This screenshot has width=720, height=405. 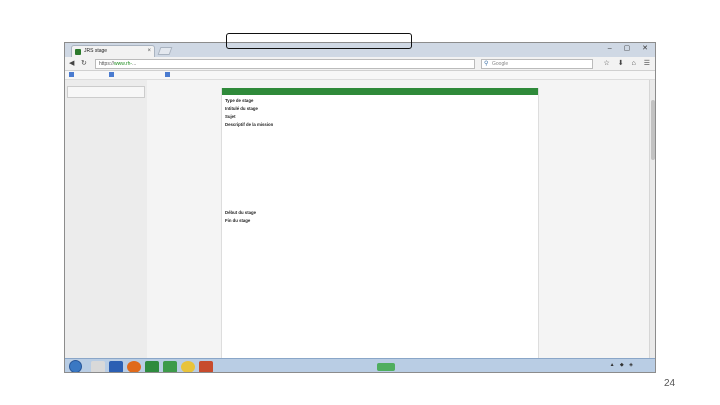 What do you see at coordinates (239, 100) in the screenshot?
I see `detail-label: Type de stage` at bounding box center [239, 100].